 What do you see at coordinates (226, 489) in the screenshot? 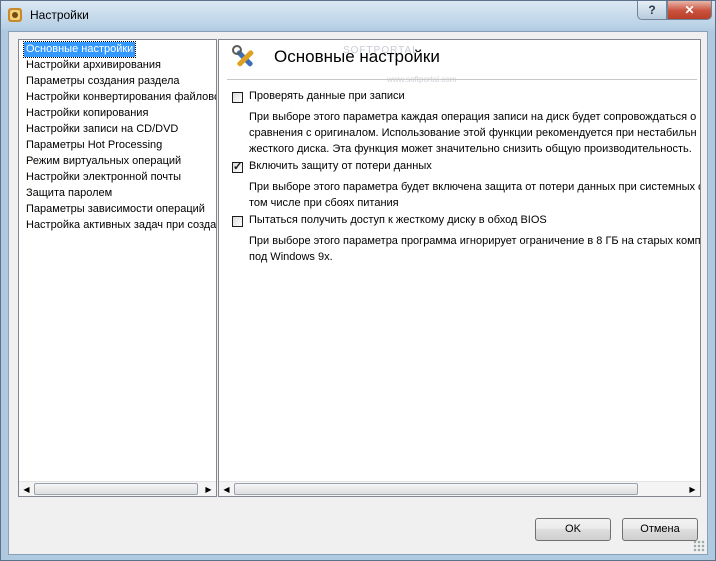
I see `panel-scroll-left-icon: ◀` at bounding box center [226, 489].